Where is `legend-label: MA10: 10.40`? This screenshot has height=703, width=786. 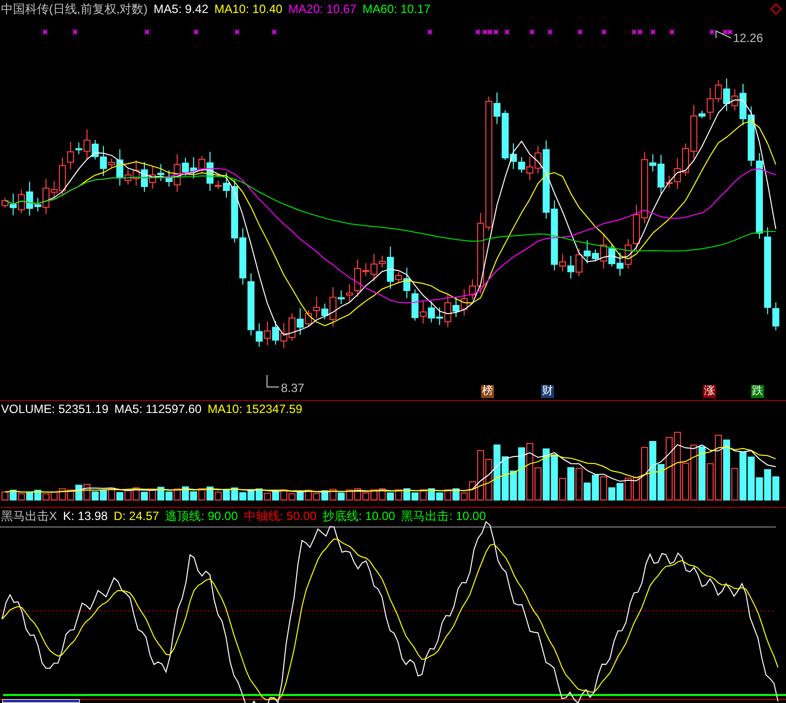
legend-label: MA10: 10.40 is located at coordinates (248, 9).